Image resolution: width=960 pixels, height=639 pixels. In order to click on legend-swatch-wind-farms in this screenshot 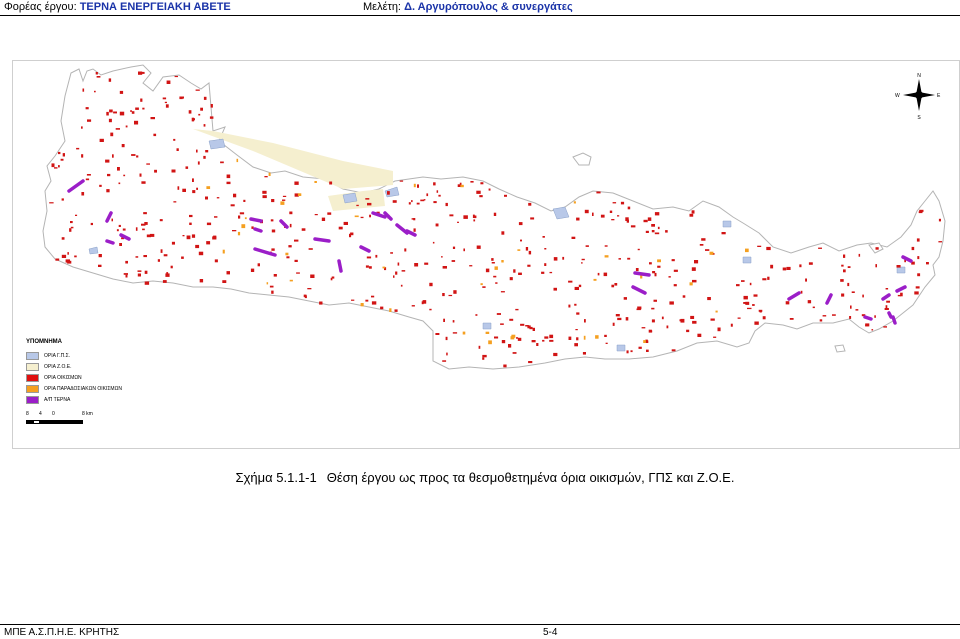, I will do `click(32, 399)`.